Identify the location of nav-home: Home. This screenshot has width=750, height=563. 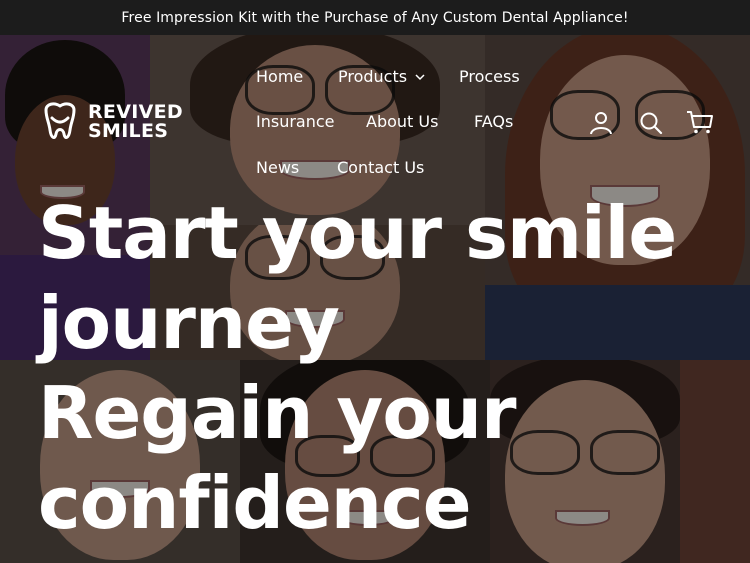
(279, 76).